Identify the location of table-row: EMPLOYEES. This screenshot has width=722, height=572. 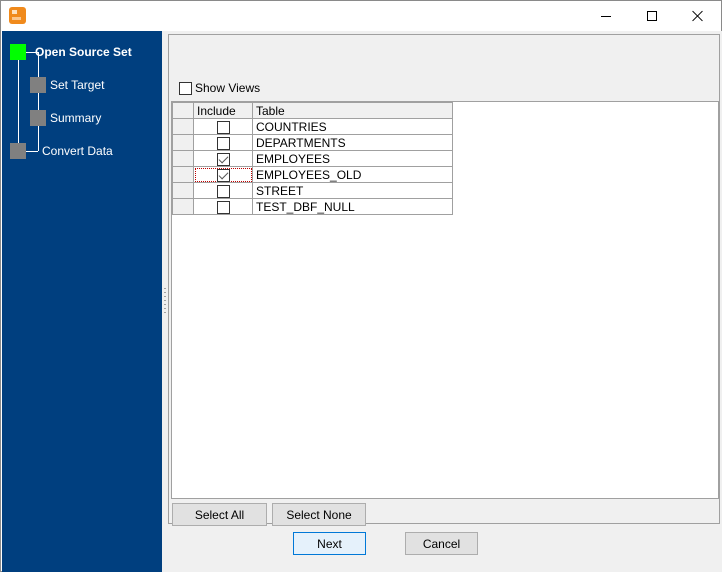
(312, 158).